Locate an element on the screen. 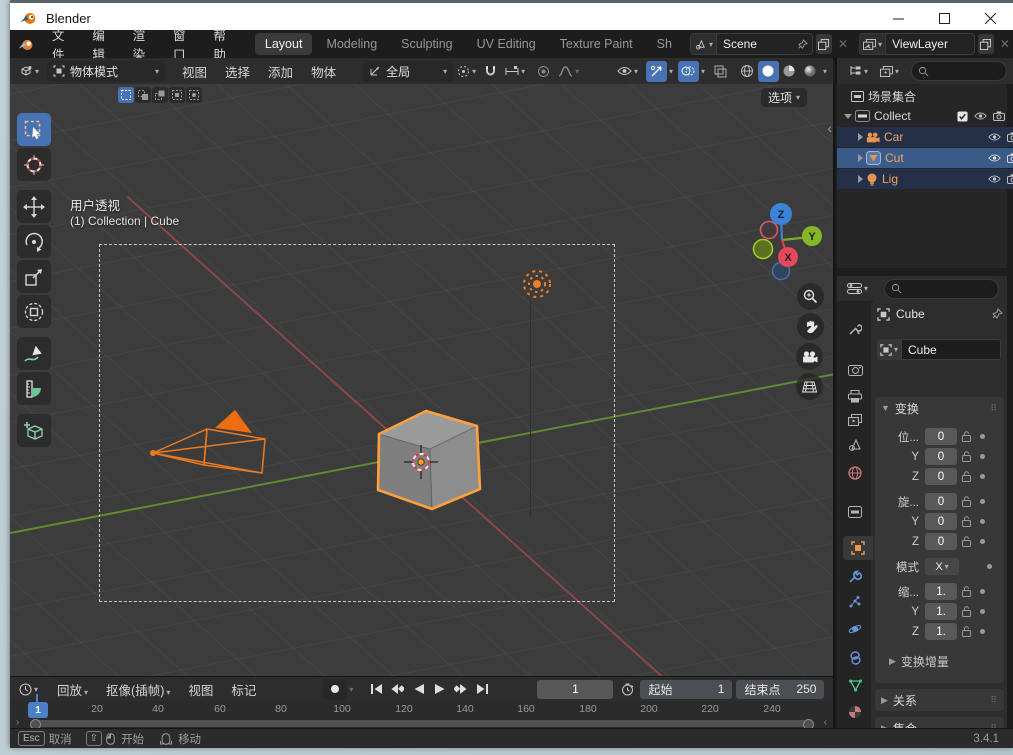  collection-row: Collect is located at coordinates (924, 116).